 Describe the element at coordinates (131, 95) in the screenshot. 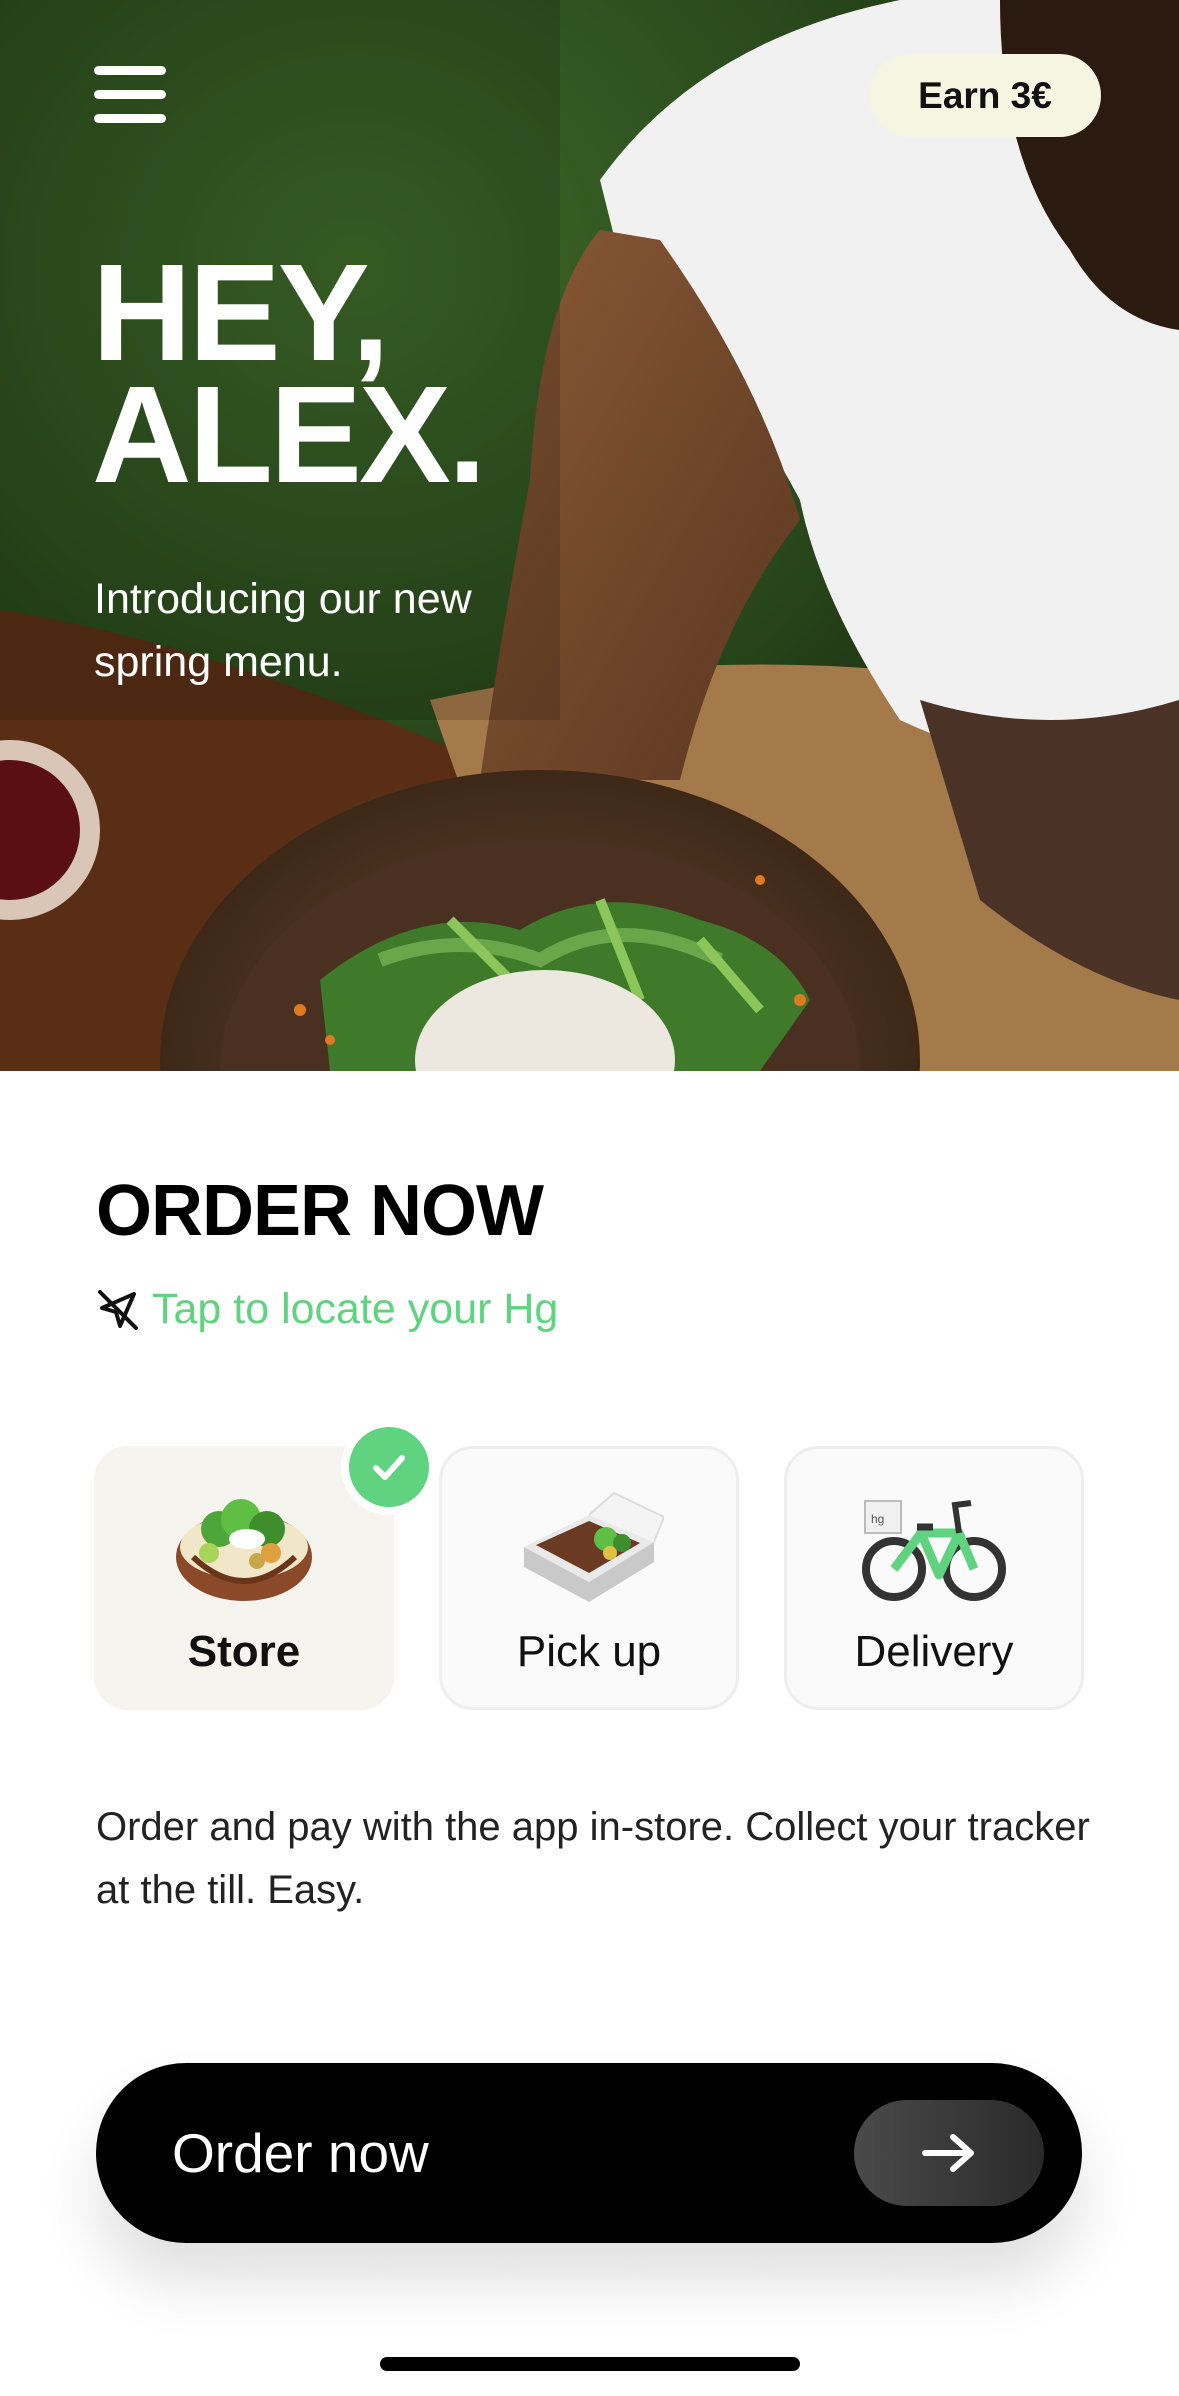

I see `menu-icon` at that location.